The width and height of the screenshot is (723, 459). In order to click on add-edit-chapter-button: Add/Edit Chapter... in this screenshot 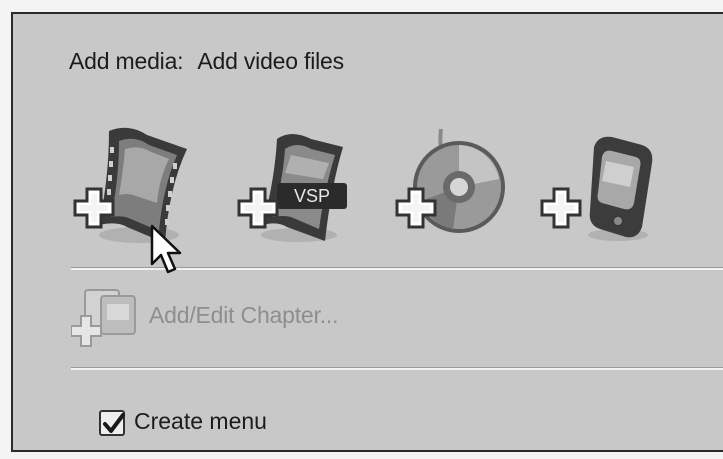, I will do `click(281, 316)`.